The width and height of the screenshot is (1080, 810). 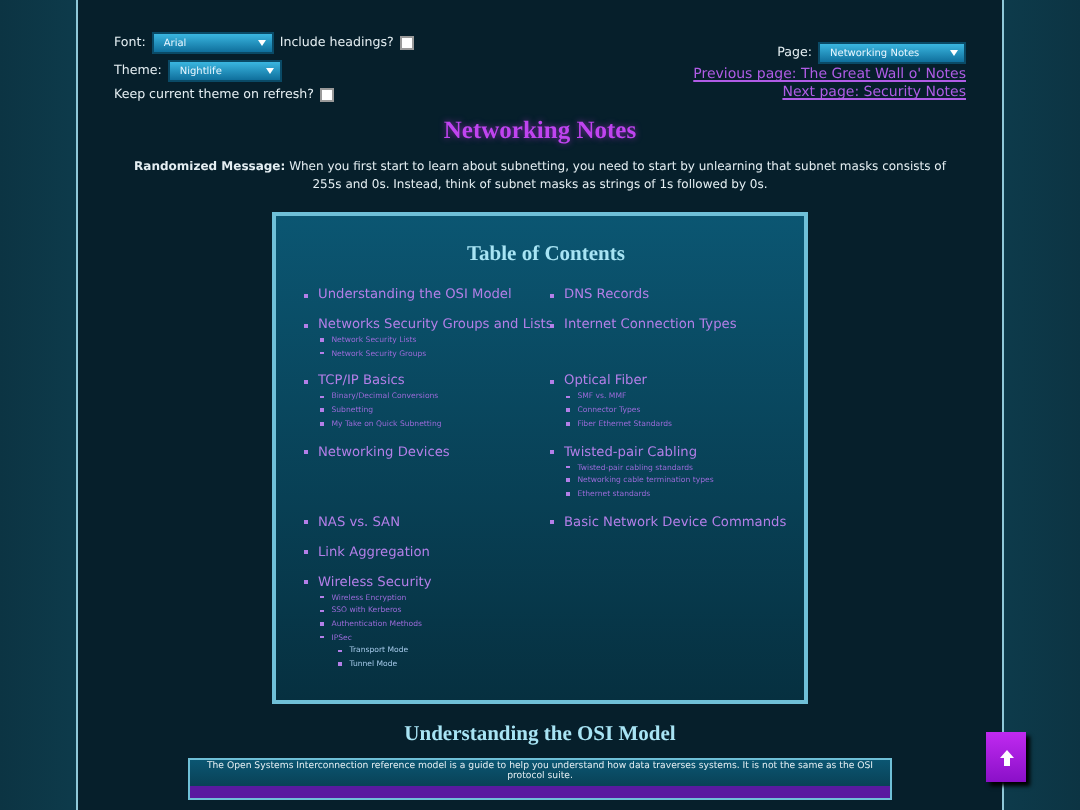 I want to click on section-heading: Understanding the OSI Model, so click(x=540, y=734).